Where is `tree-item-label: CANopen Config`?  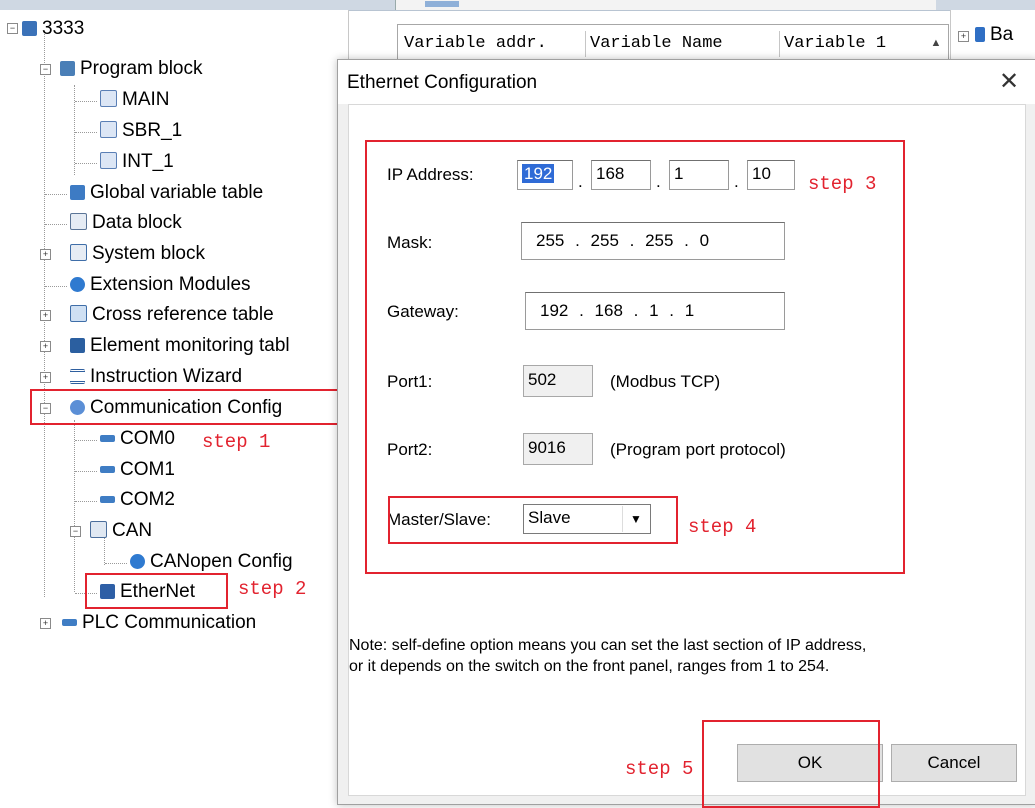
tree-item-label: CANopen Config is located at coordinates (221, 561).